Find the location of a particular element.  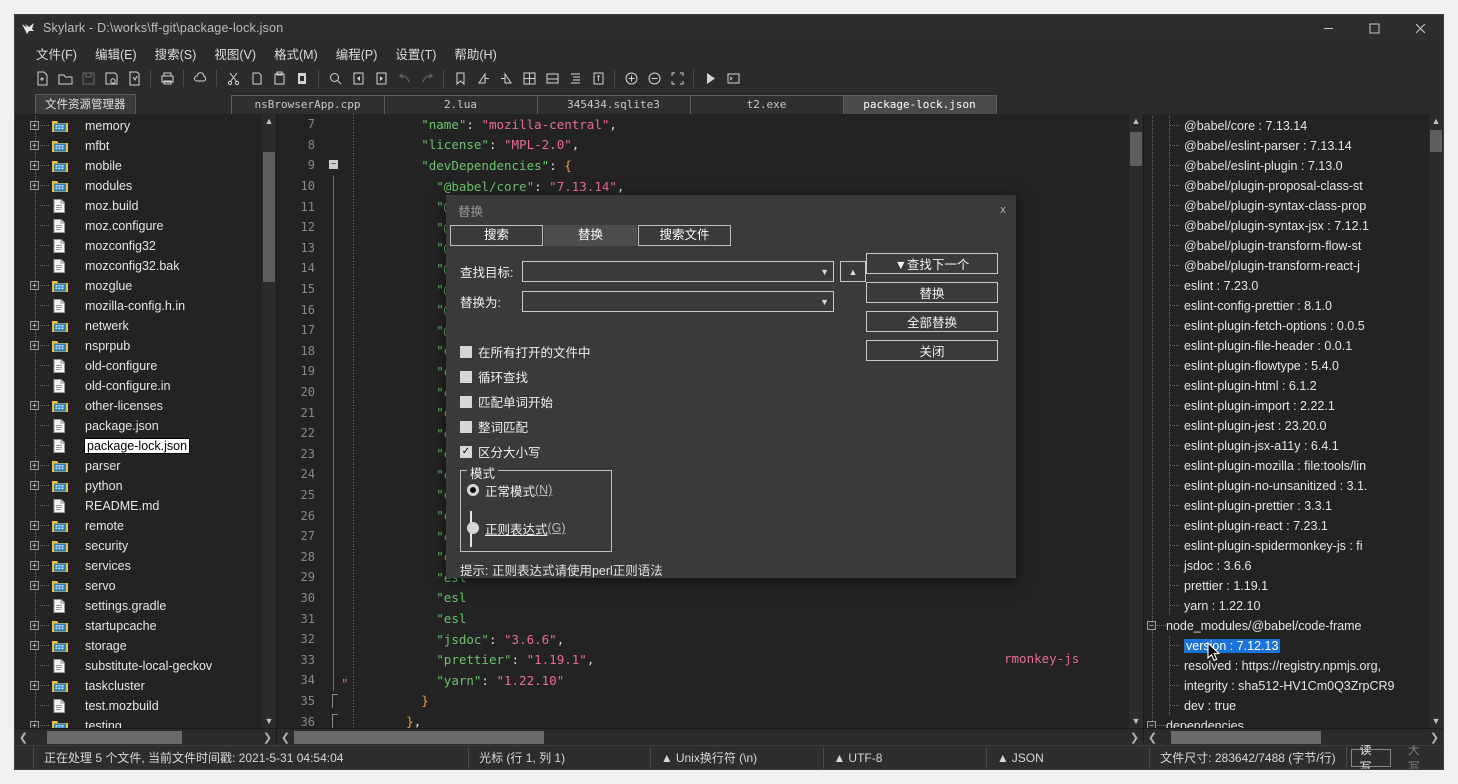

file-tree-item: + memory is located at coordinates (149, 126).